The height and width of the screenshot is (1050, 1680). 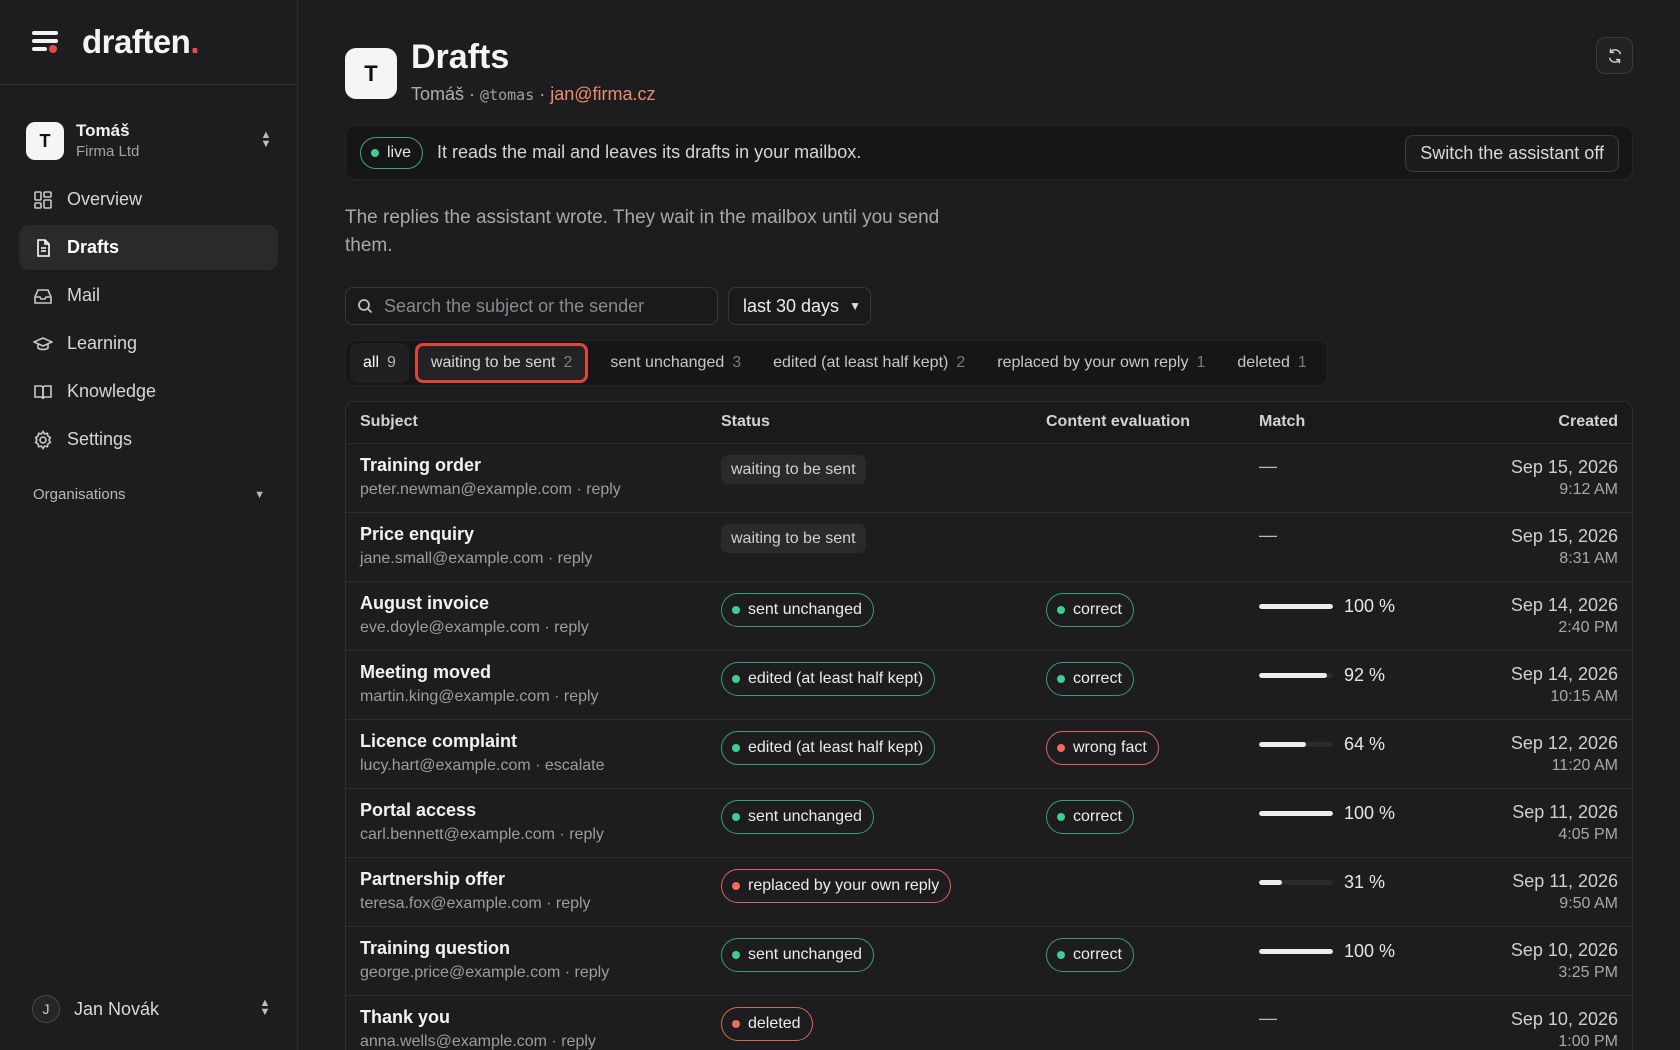 I want to click on organisations-label: Organisations, so click(x=79, y=494).